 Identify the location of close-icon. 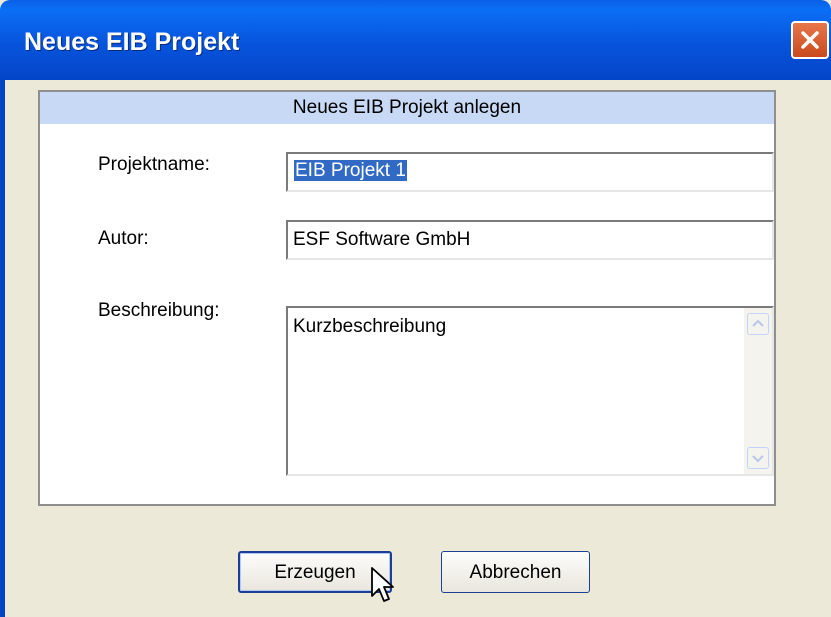
(810, 40).